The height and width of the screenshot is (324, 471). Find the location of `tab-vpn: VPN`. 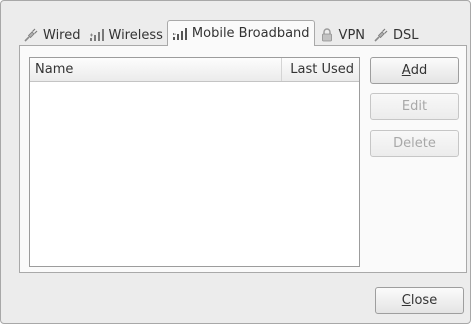

tab-vpn: VPN is located at coordinates (342, 35).